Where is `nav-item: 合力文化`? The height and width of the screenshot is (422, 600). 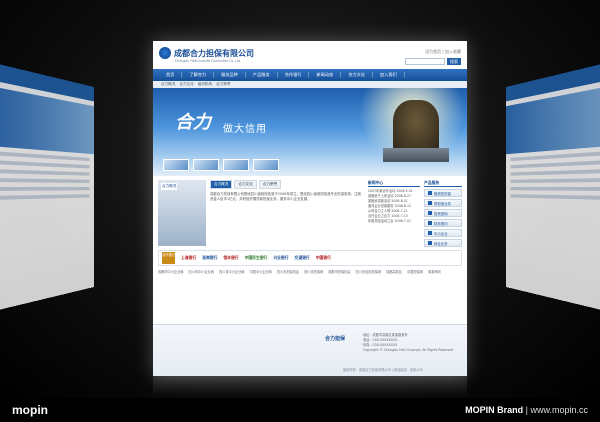 nav-item: 合力文化 is located at coordinates (357, 75).